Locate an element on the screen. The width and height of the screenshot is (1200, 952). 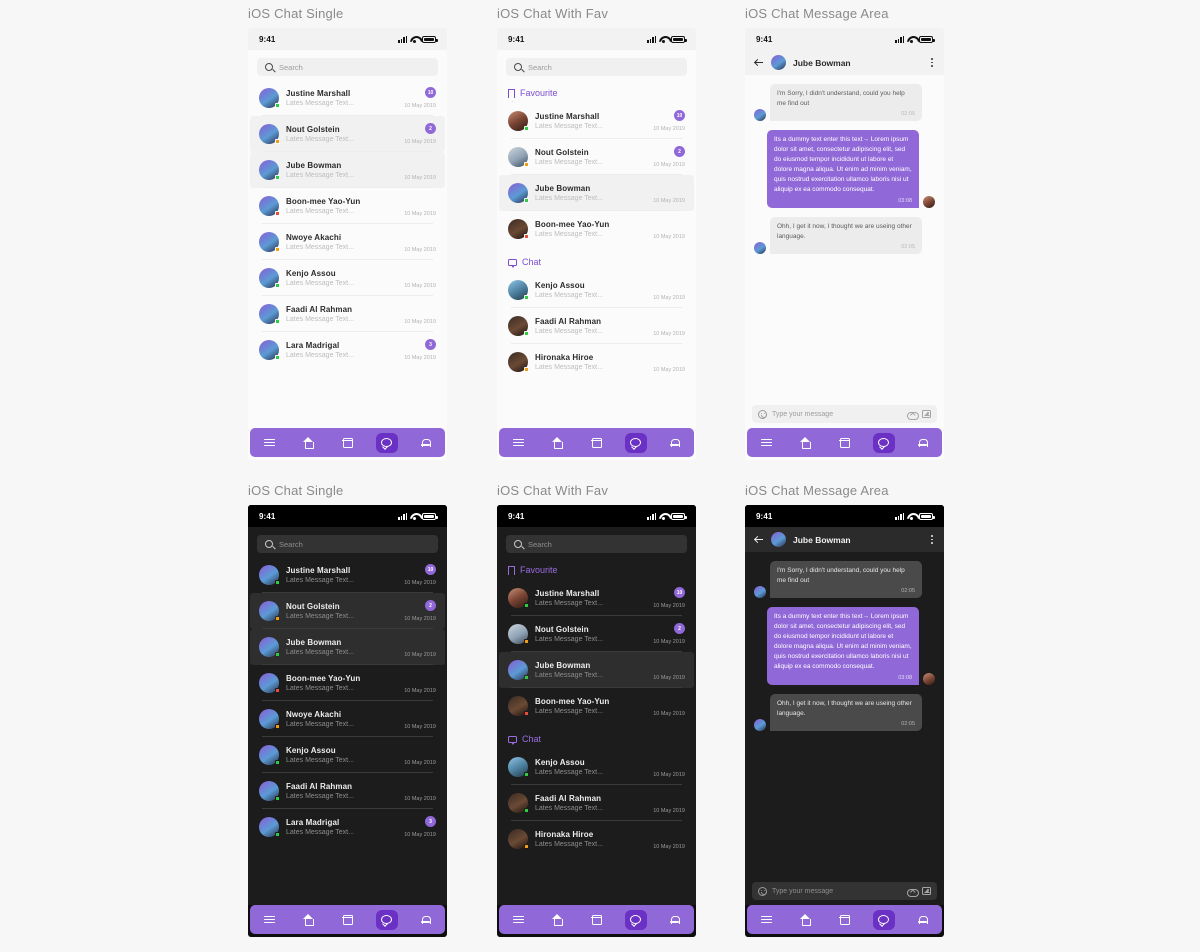
chat-item-right: 2 10 May 2019 is located at coordinates (419, 611).